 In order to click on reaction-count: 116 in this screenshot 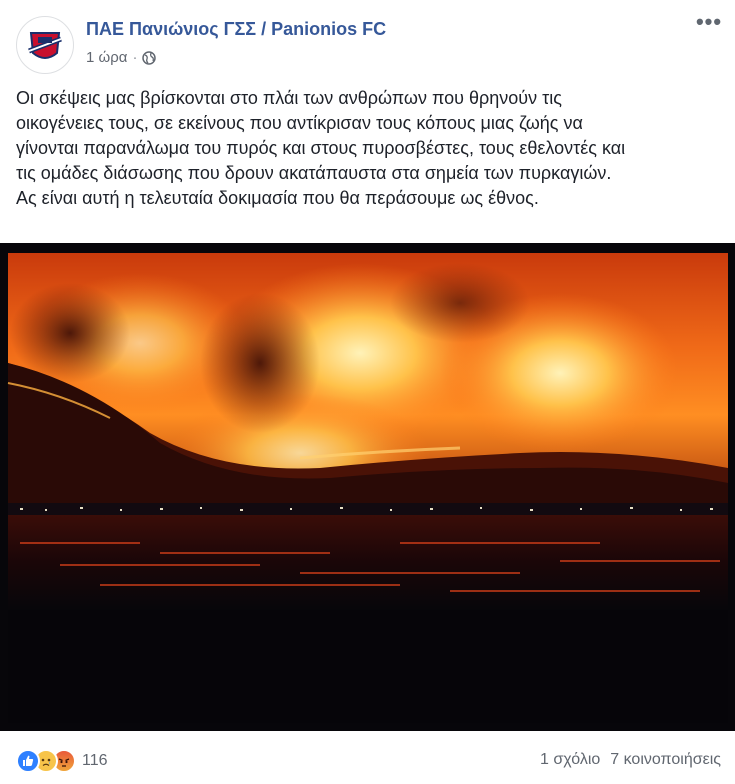, I will do `click(95, 760)`.